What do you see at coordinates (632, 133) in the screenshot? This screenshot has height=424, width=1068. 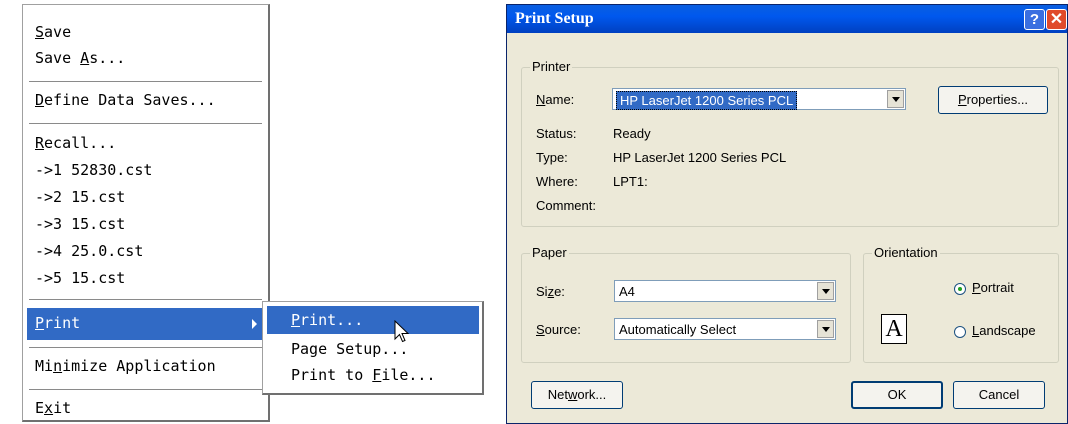 I see `status-value: Ready` at bounding box center [632, 133].